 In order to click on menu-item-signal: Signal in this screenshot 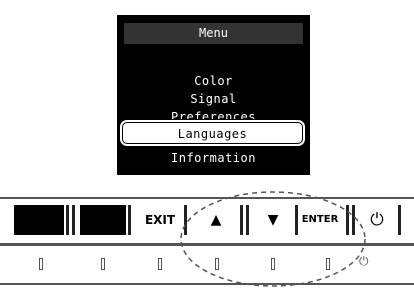, I will do `click(213, 99)`.